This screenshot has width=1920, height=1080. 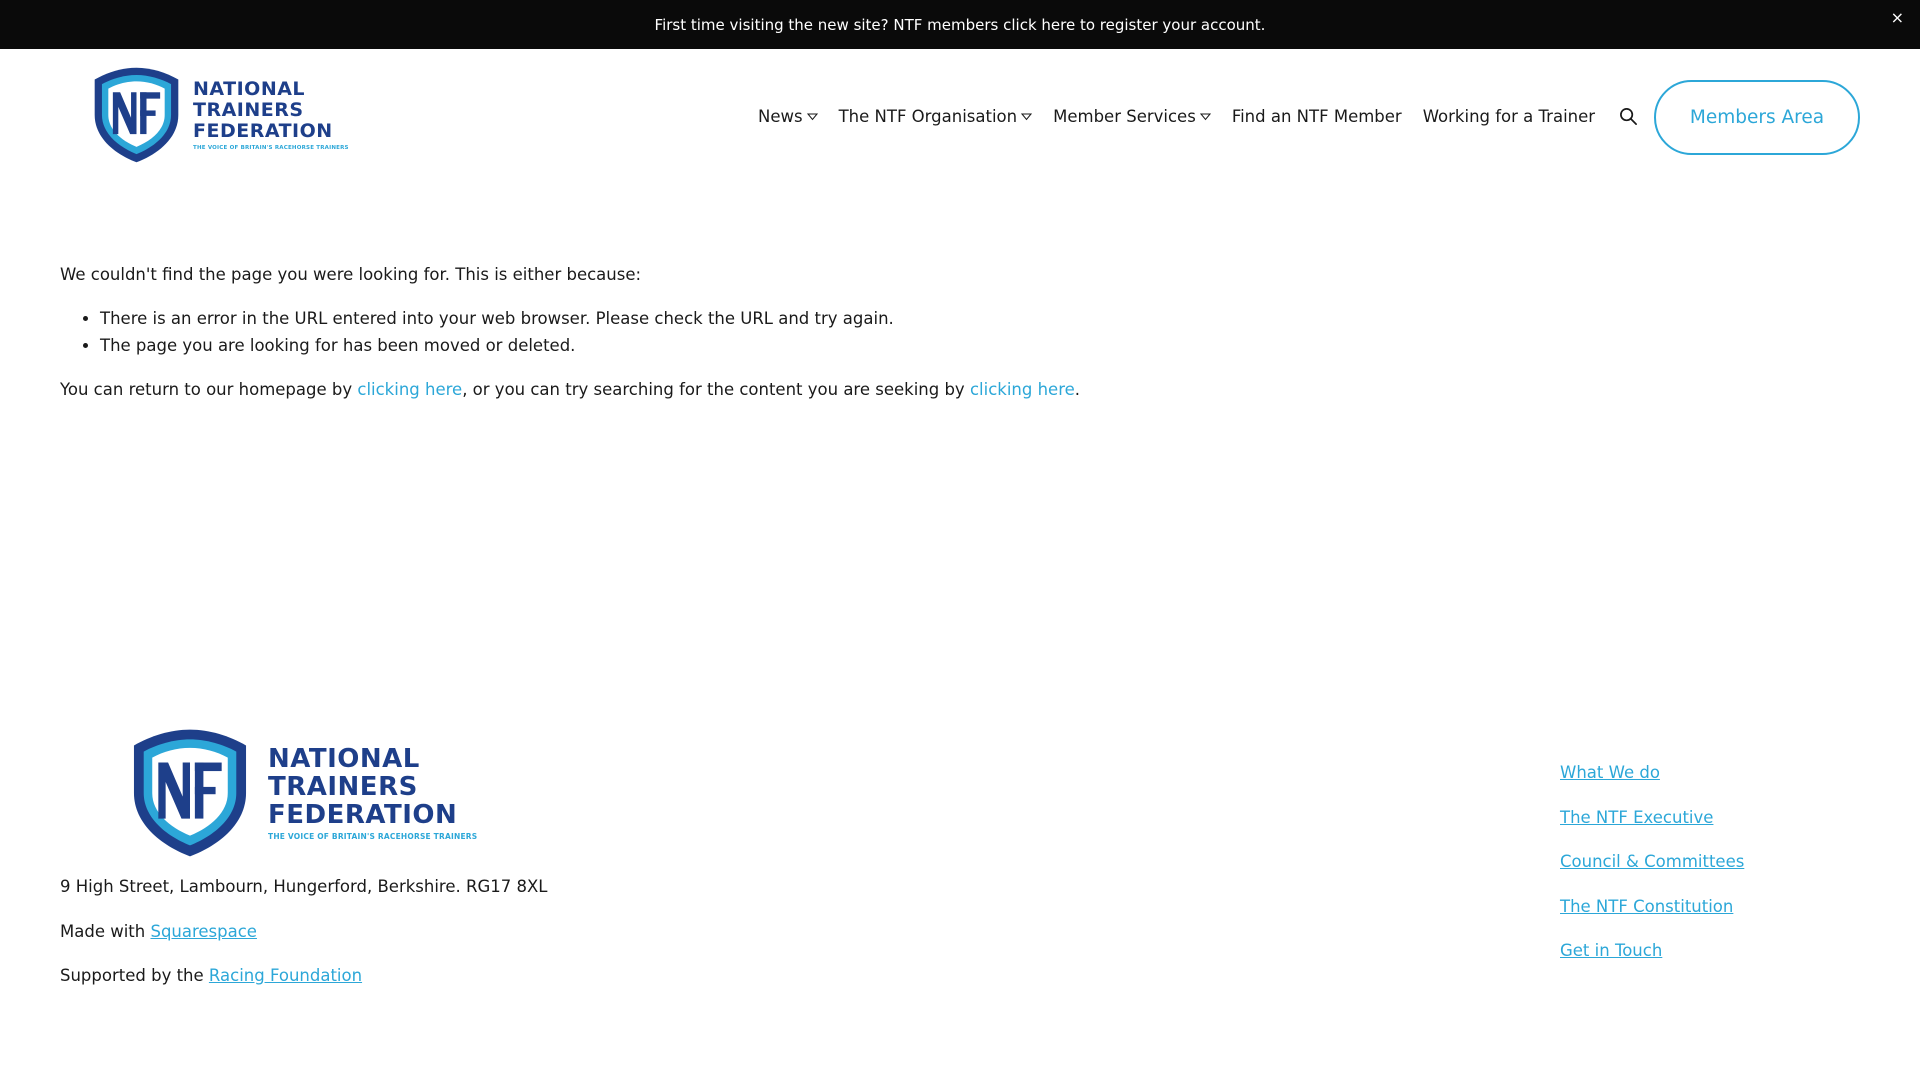 I want to click on footer-made-with: Made with Squarespace, so click(x=303, y=932).